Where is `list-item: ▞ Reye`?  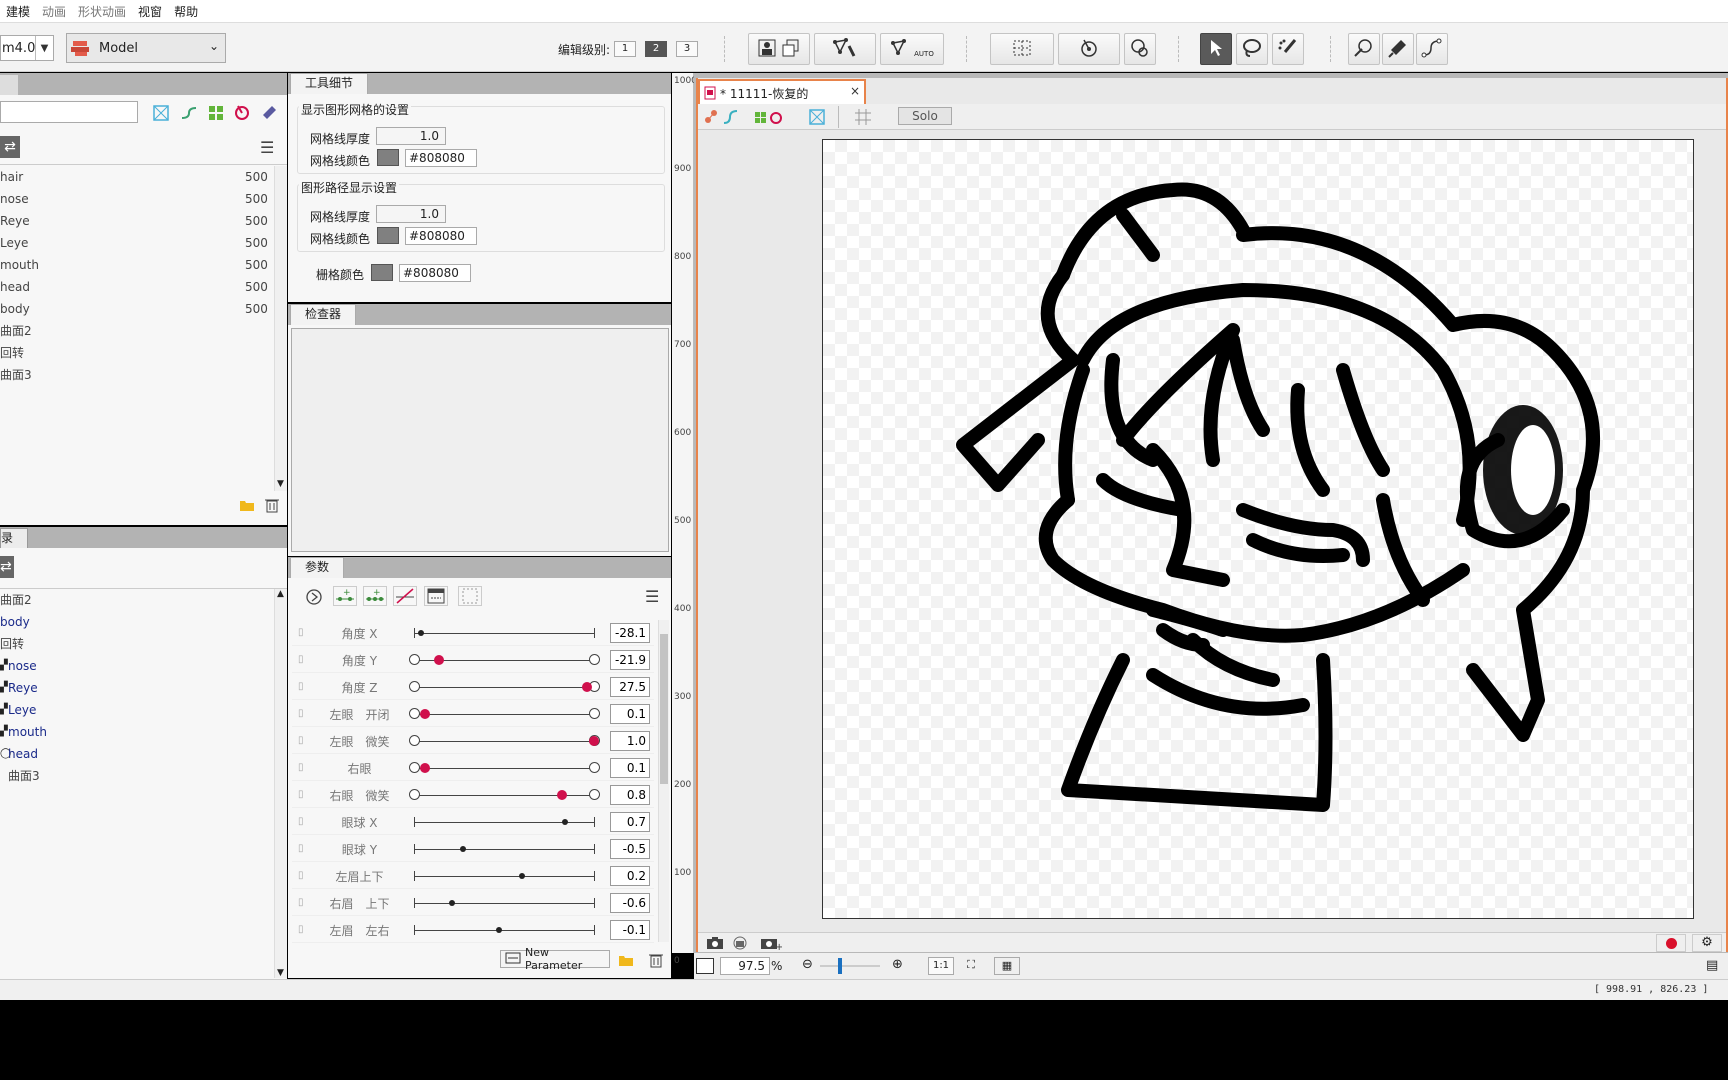
list-item: ▞ Reye is located at coordinates (137, 688).